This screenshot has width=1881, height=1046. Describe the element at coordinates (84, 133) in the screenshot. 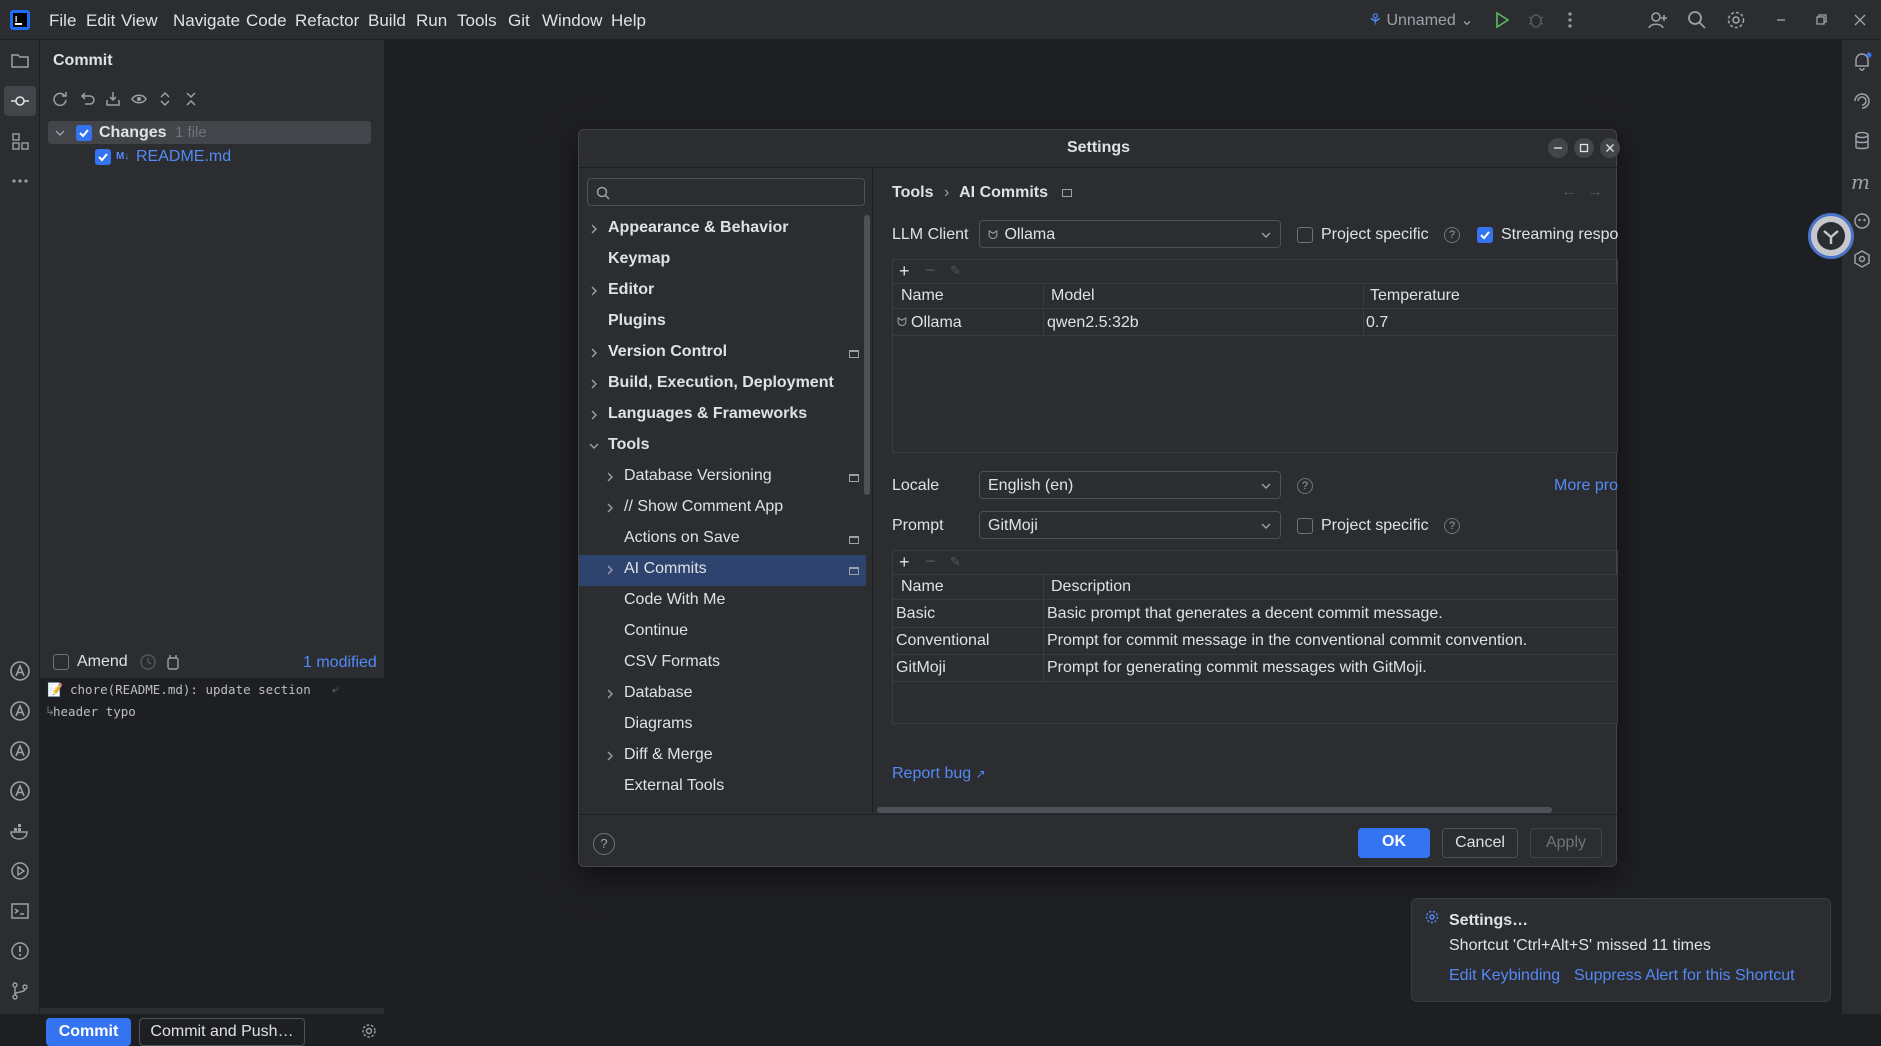

I see `changes-checkbox` at that location.